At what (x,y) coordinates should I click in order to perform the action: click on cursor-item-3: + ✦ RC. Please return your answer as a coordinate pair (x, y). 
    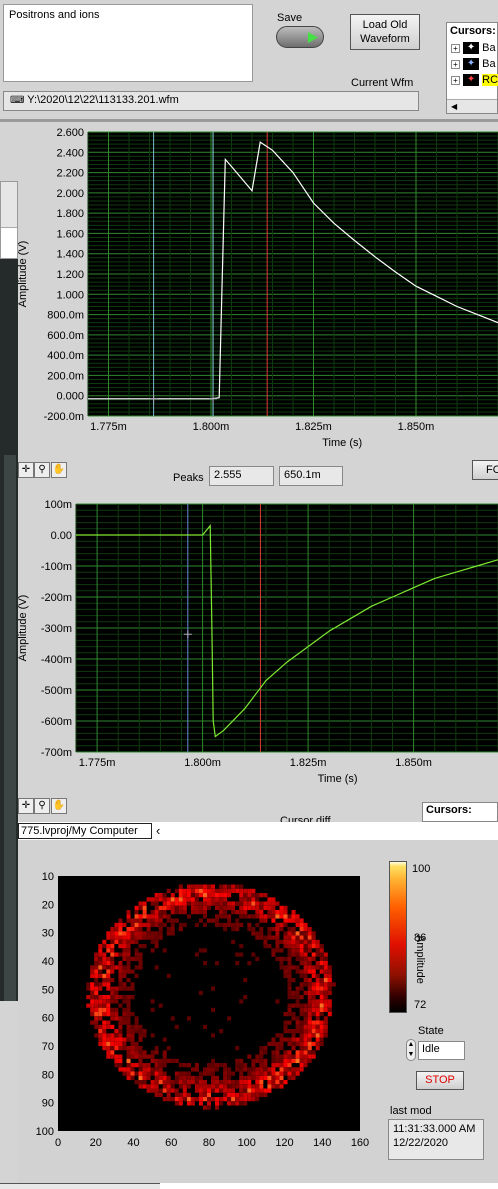
    Looking at the image, I should click on (474, 81).